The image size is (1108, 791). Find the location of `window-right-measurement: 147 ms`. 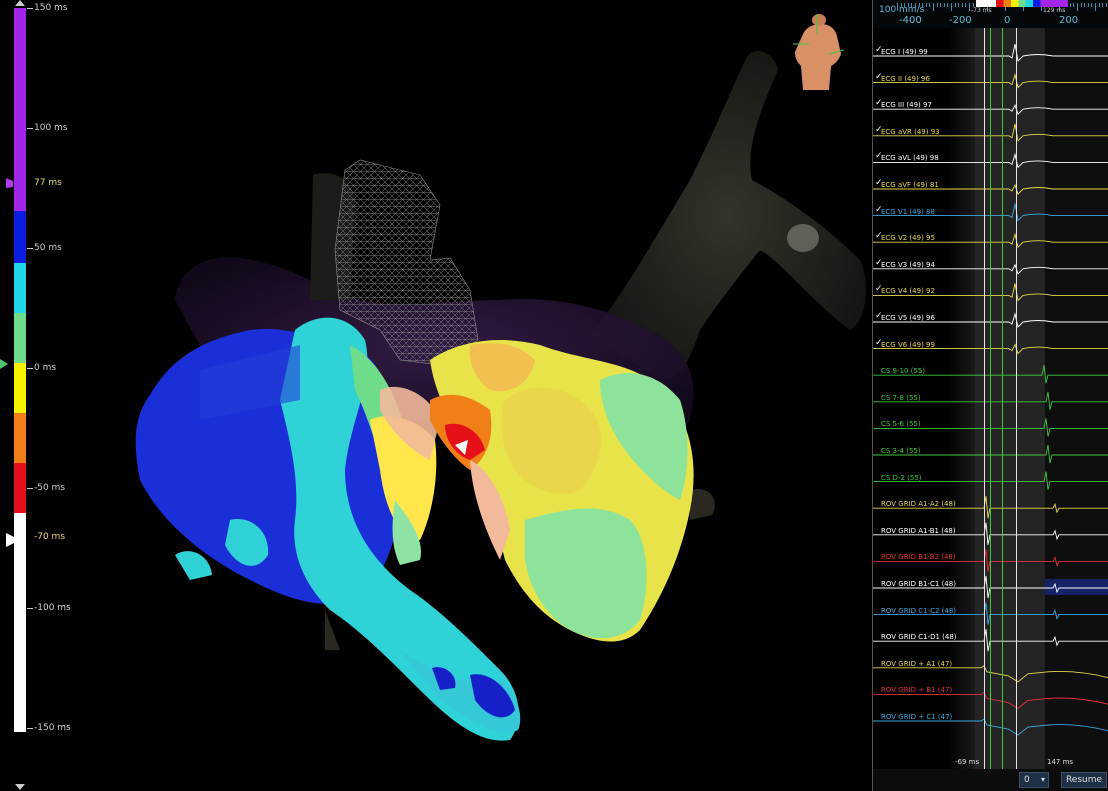

window-right-measurement: 147 ms is located at coordinates (1060, 762).